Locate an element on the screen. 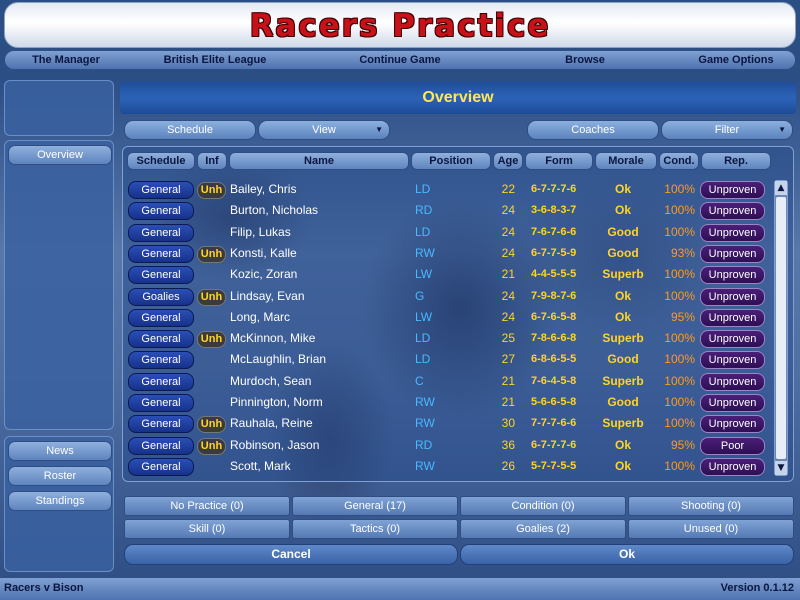 The width and height of the screenshot is (800, 600). player-age: 27 is located at coordinates (508, 359).